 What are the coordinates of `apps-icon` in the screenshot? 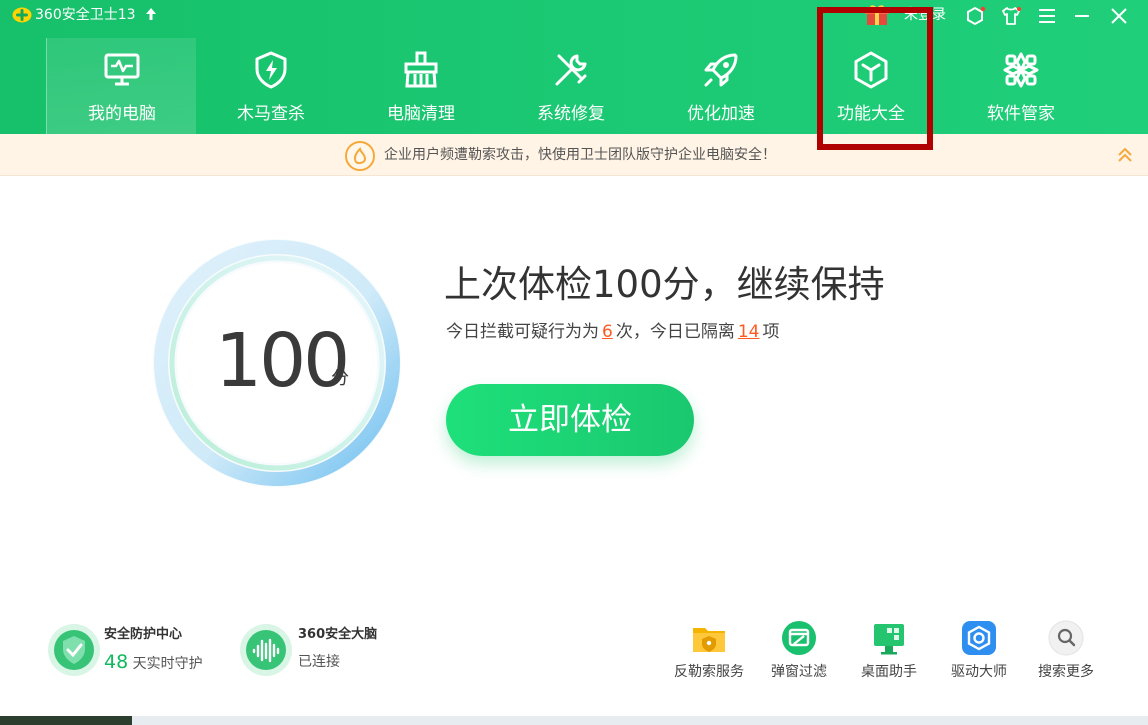 It's located at (1021, 70).